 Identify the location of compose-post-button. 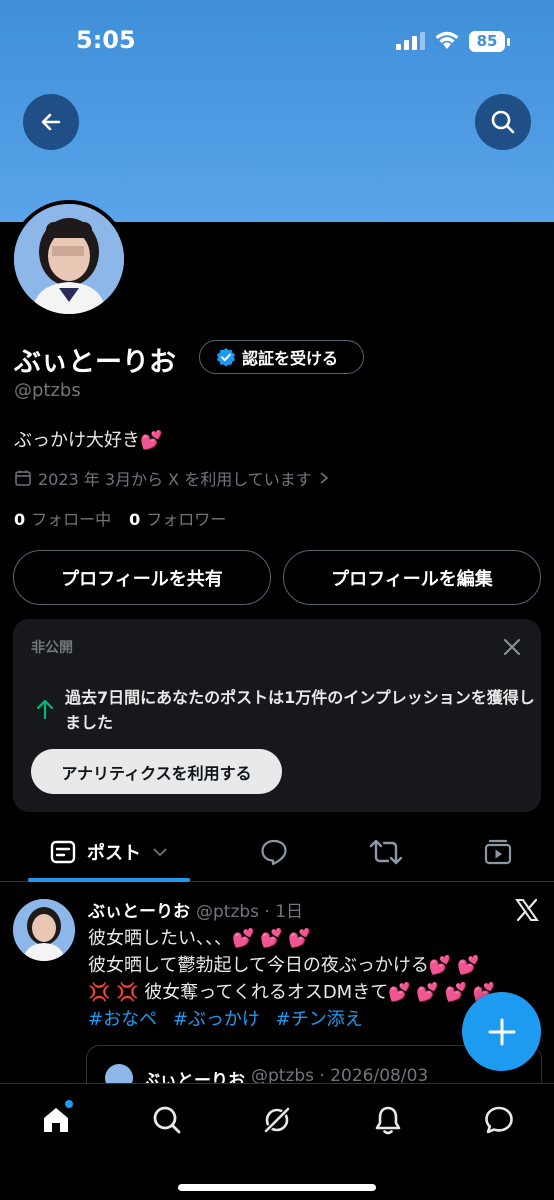
(501, 1031).